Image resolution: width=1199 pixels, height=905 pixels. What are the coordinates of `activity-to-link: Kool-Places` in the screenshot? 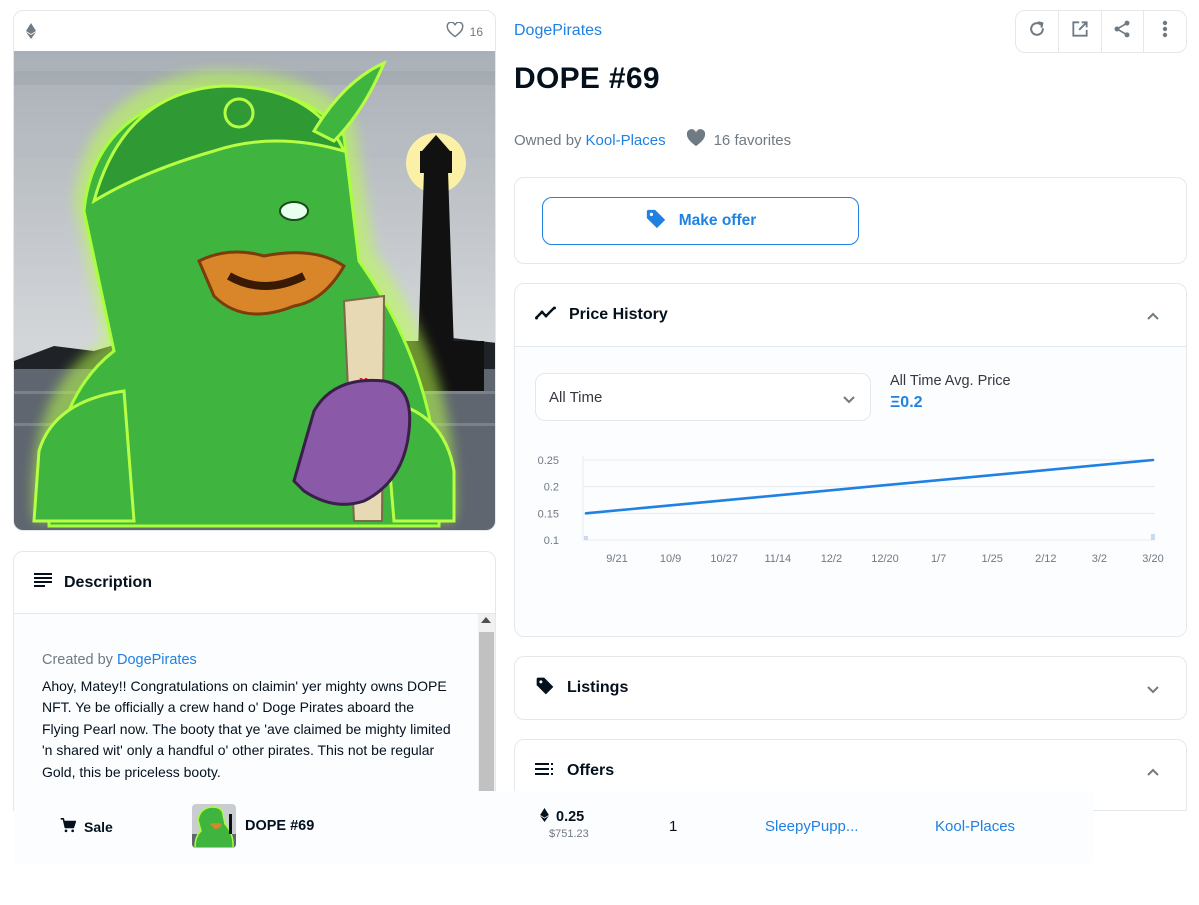 It's located at (975, 826).